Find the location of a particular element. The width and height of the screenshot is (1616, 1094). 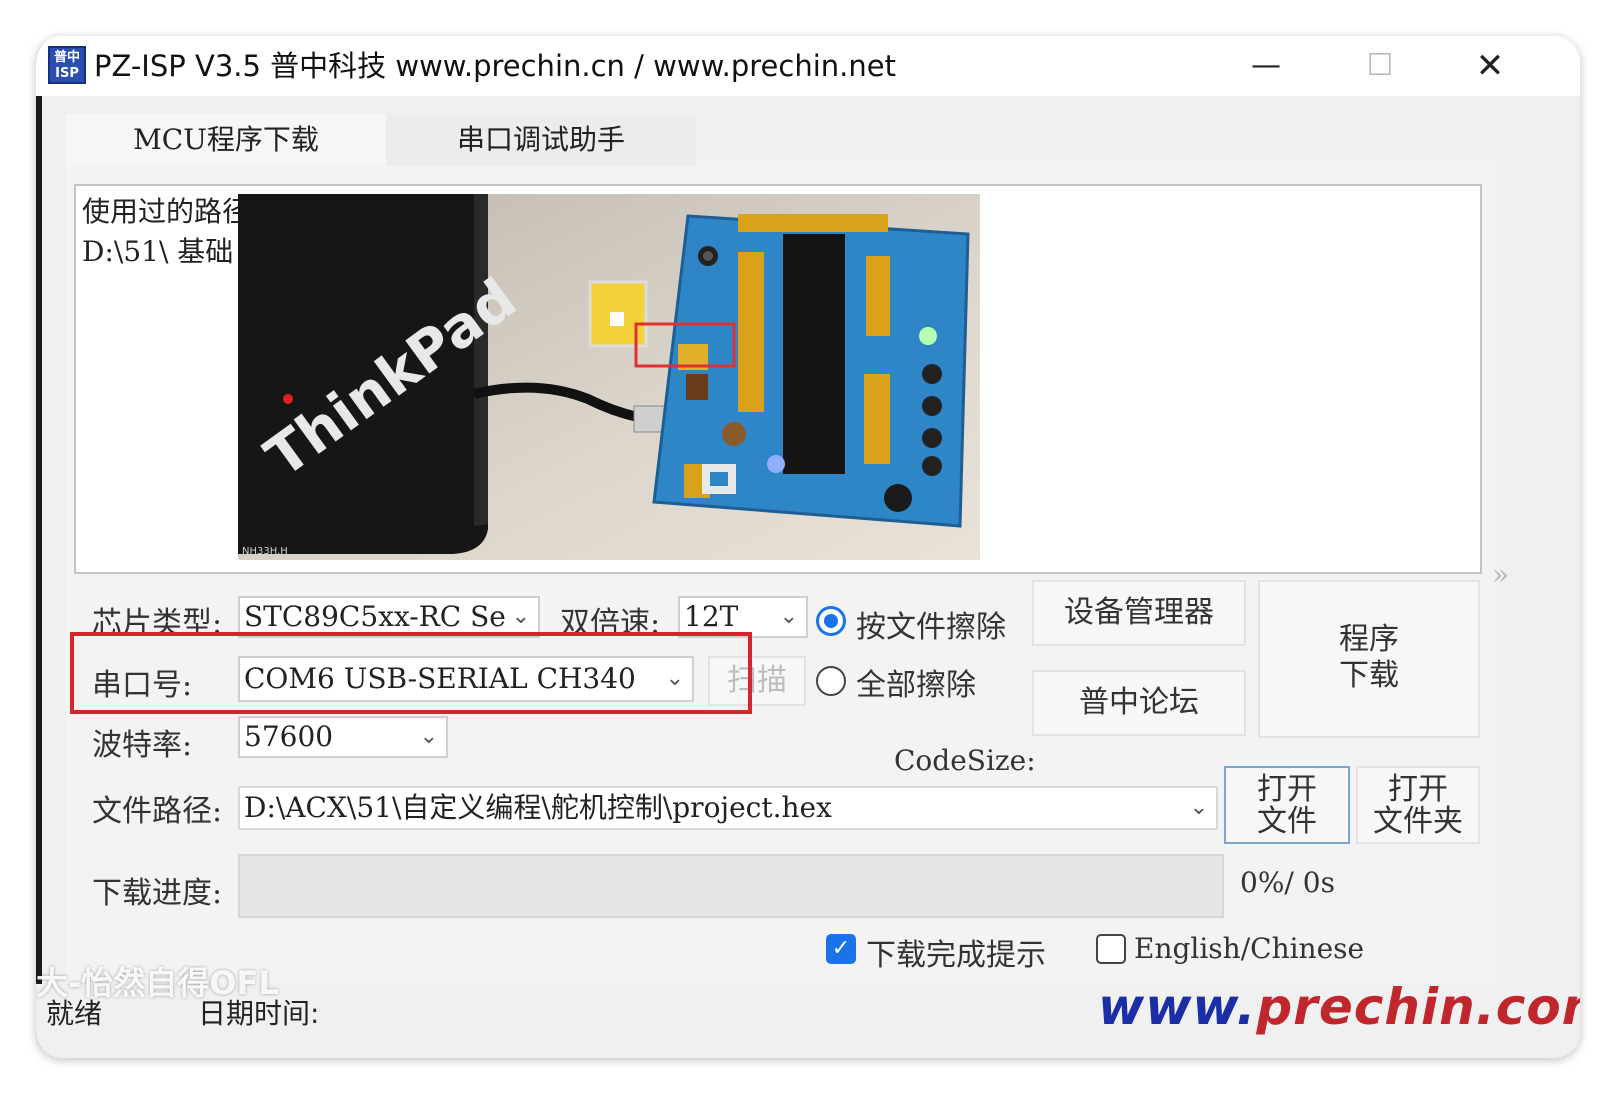

baud-rate-value: 57600 is located at coordinates (289, 736).